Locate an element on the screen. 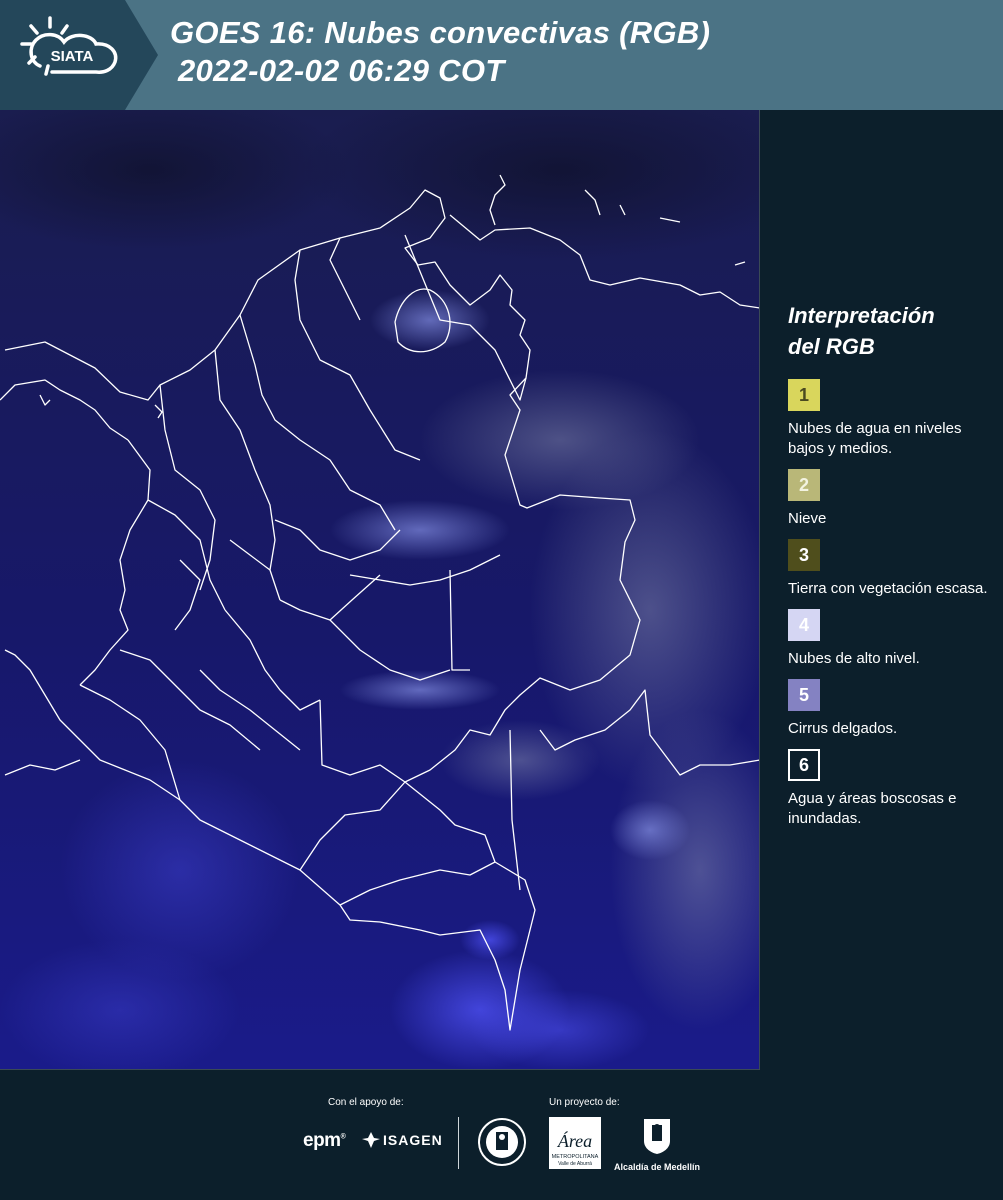  legend-swatch: 6 is located at coordinates (804, 765).